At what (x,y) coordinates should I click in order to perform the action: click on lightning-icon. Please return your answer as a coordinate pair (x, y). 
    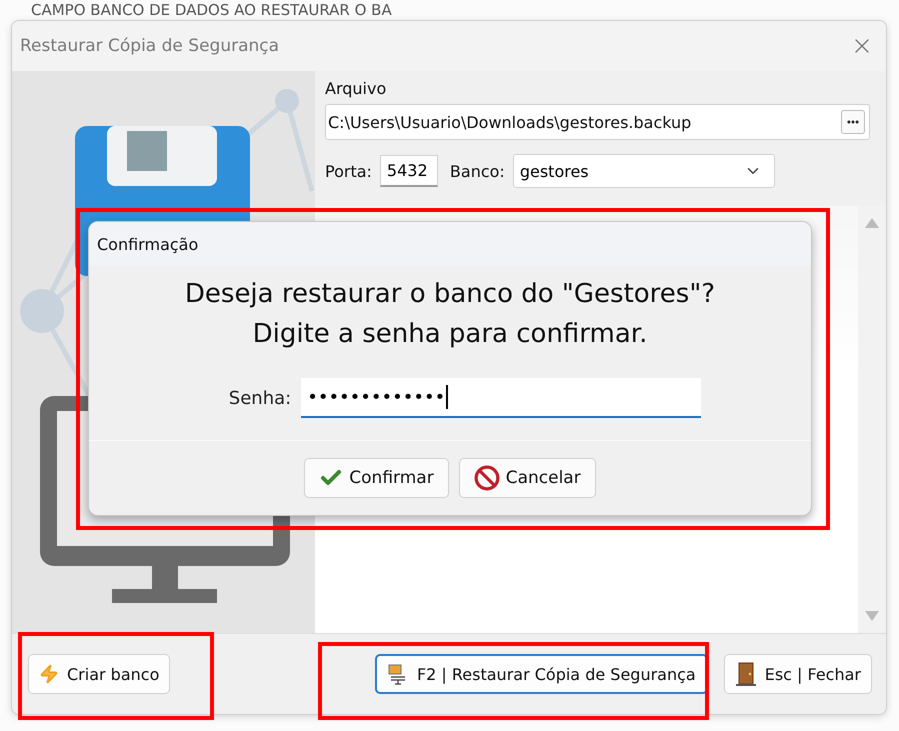
    Looking at the image, I should click on (49, 674).